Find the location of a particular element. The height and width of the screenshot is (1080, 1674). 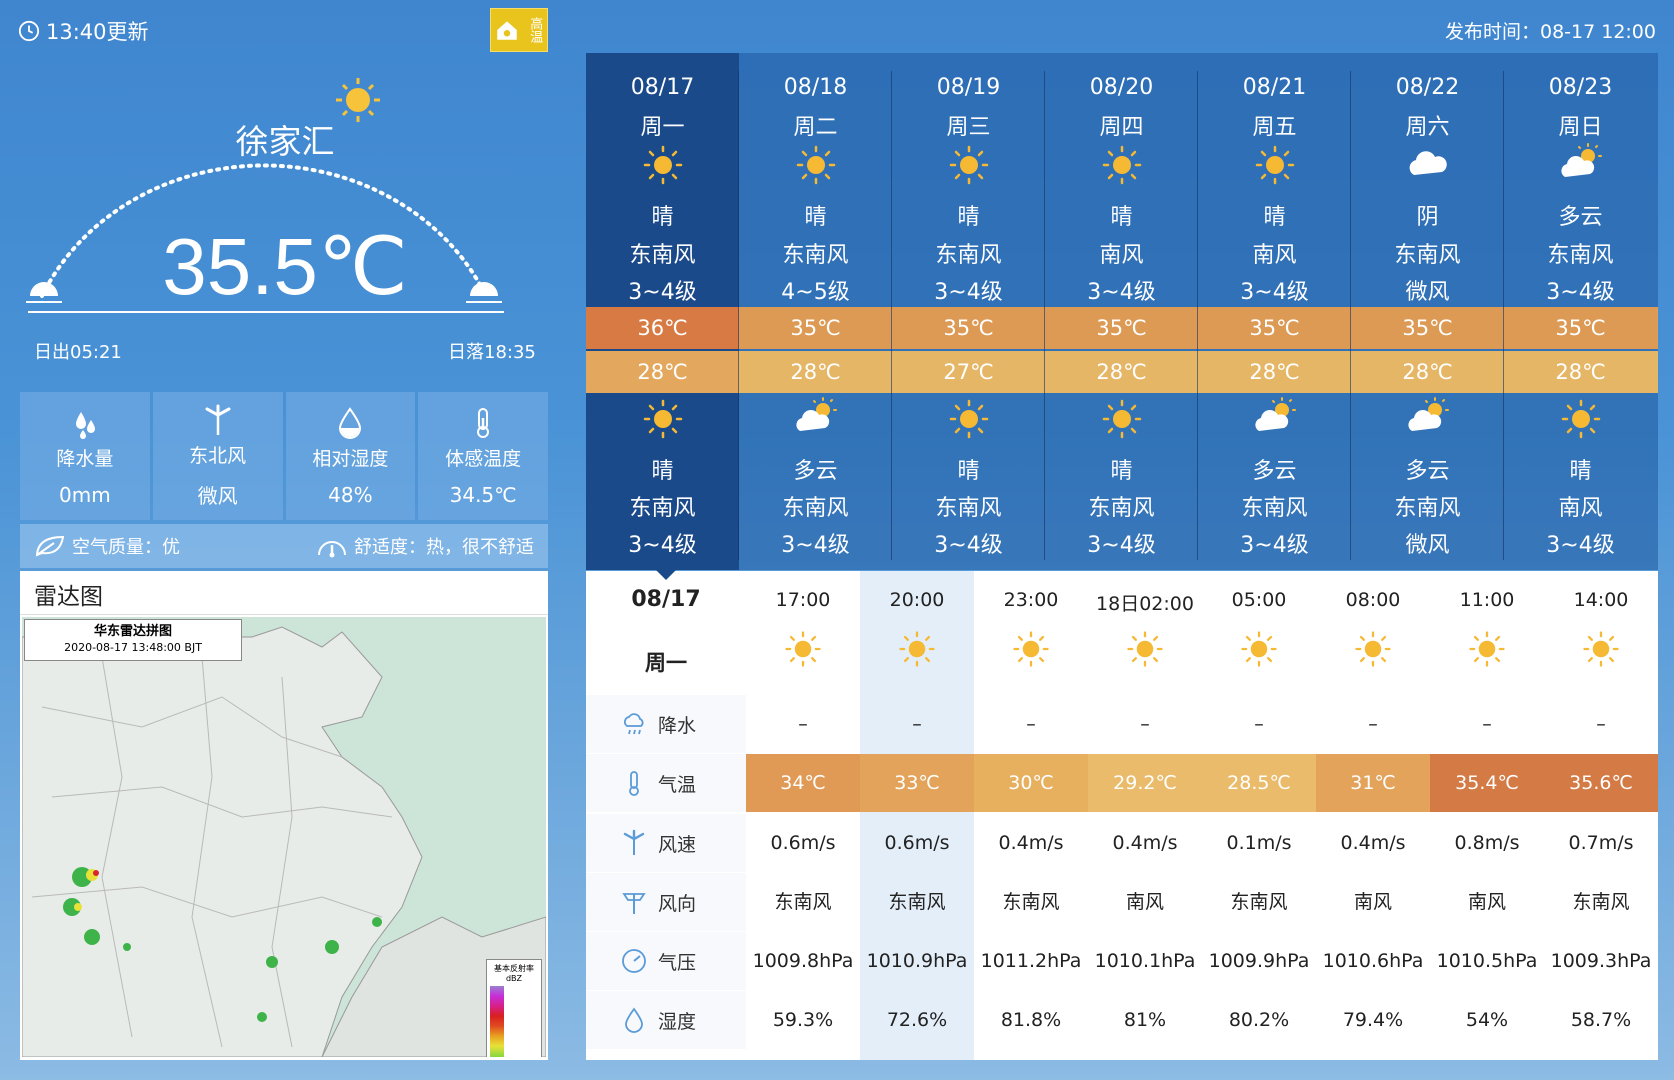

day-column: 08/21 周五 晴 南风 3~4级 35℃ 28℃ 多云 东南风 3~4级 is located at coordinates (1274, 311).